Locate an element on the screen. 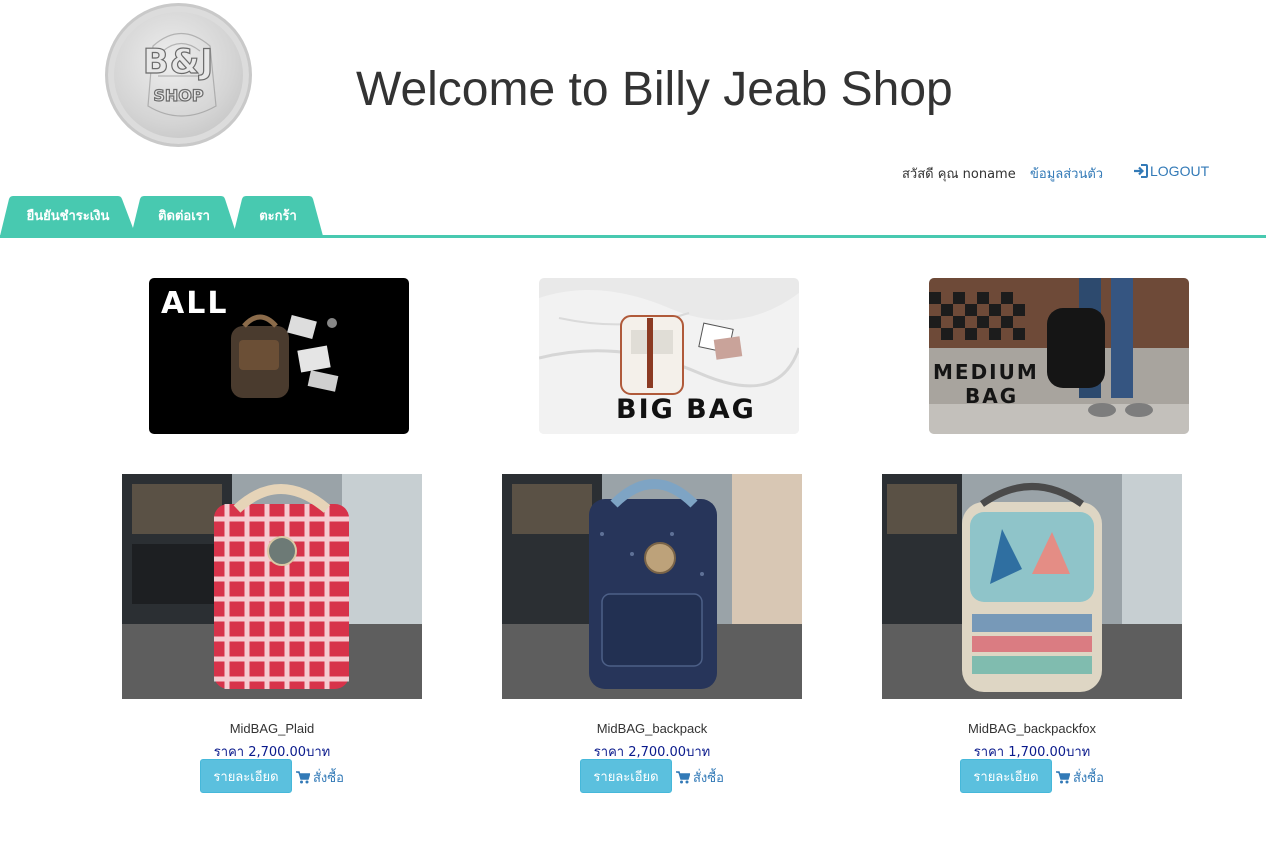 The height and width of the screenshot is (861, 1266). tab-label: ยืนยันชำระเงิน is located at coordinates (68, 216).